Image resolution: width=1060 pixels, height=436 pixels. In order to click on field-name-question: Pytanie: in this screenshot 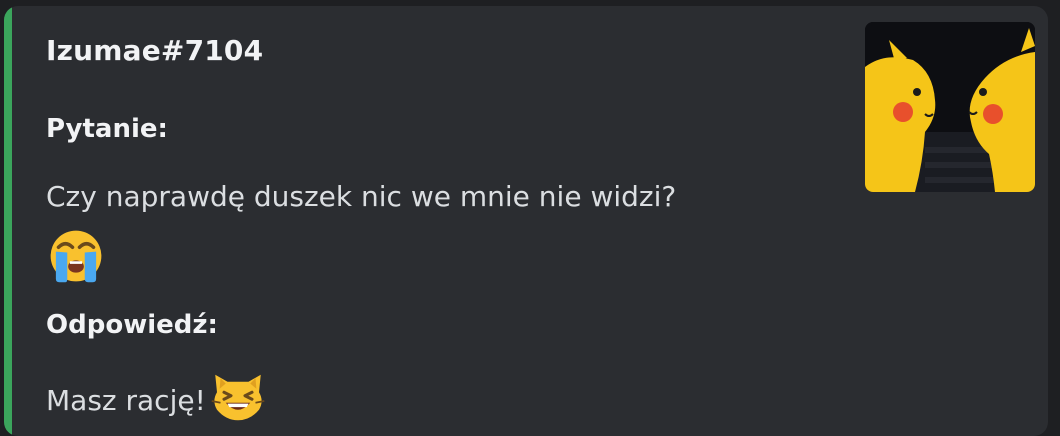, I will do `click(107, 129)`.